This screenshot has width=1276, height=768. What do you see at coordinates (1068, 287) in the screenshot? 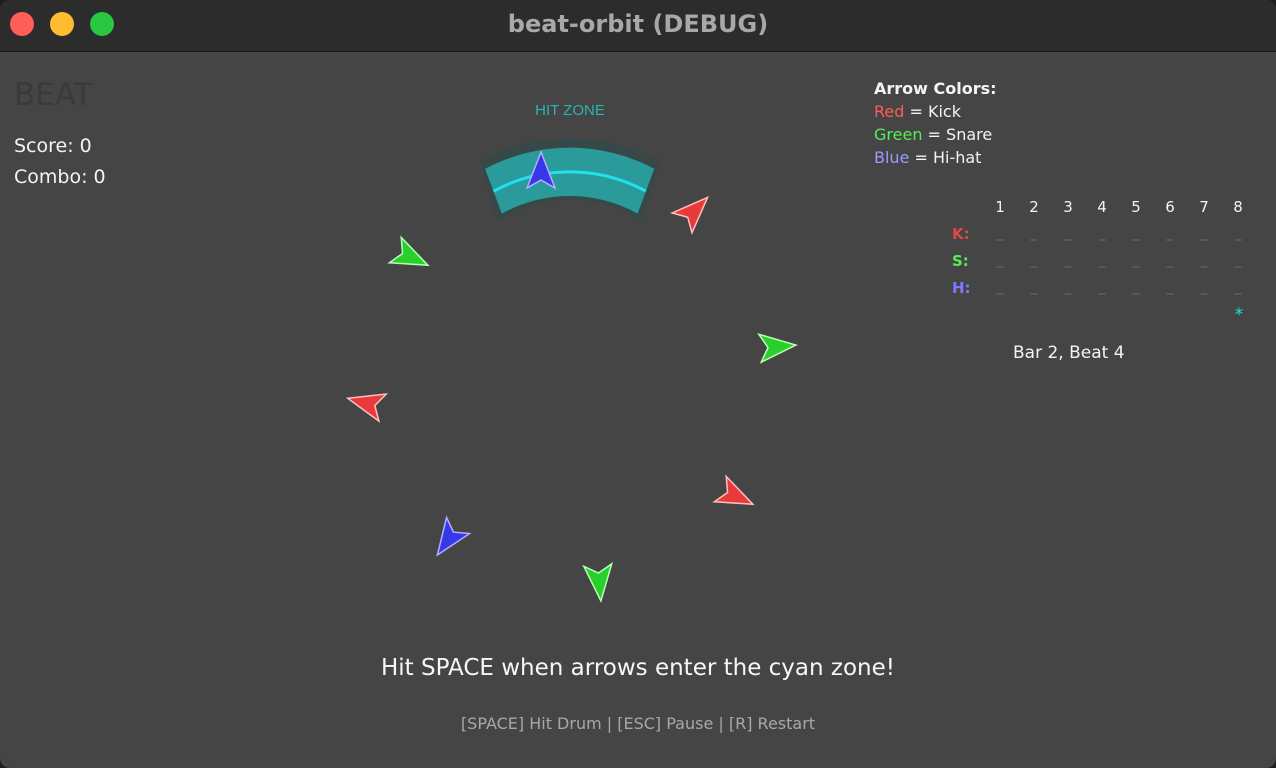
I see `hihat-step-3: _` at bounding box center [1068, 287].